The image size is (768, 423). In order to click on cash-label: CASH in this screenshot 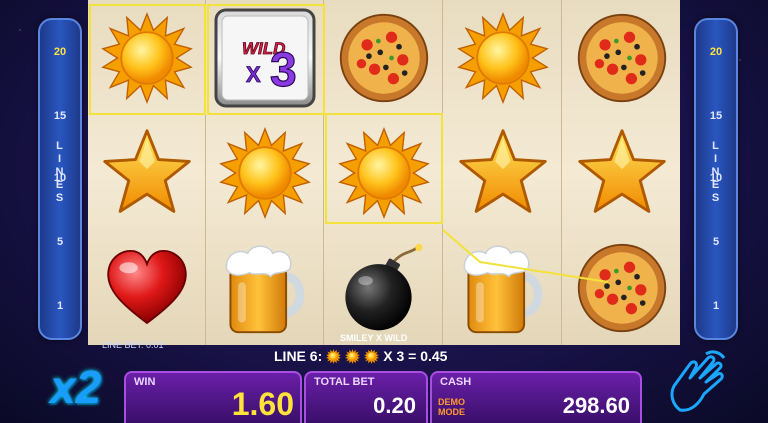, I will do `click(456, 382)`.